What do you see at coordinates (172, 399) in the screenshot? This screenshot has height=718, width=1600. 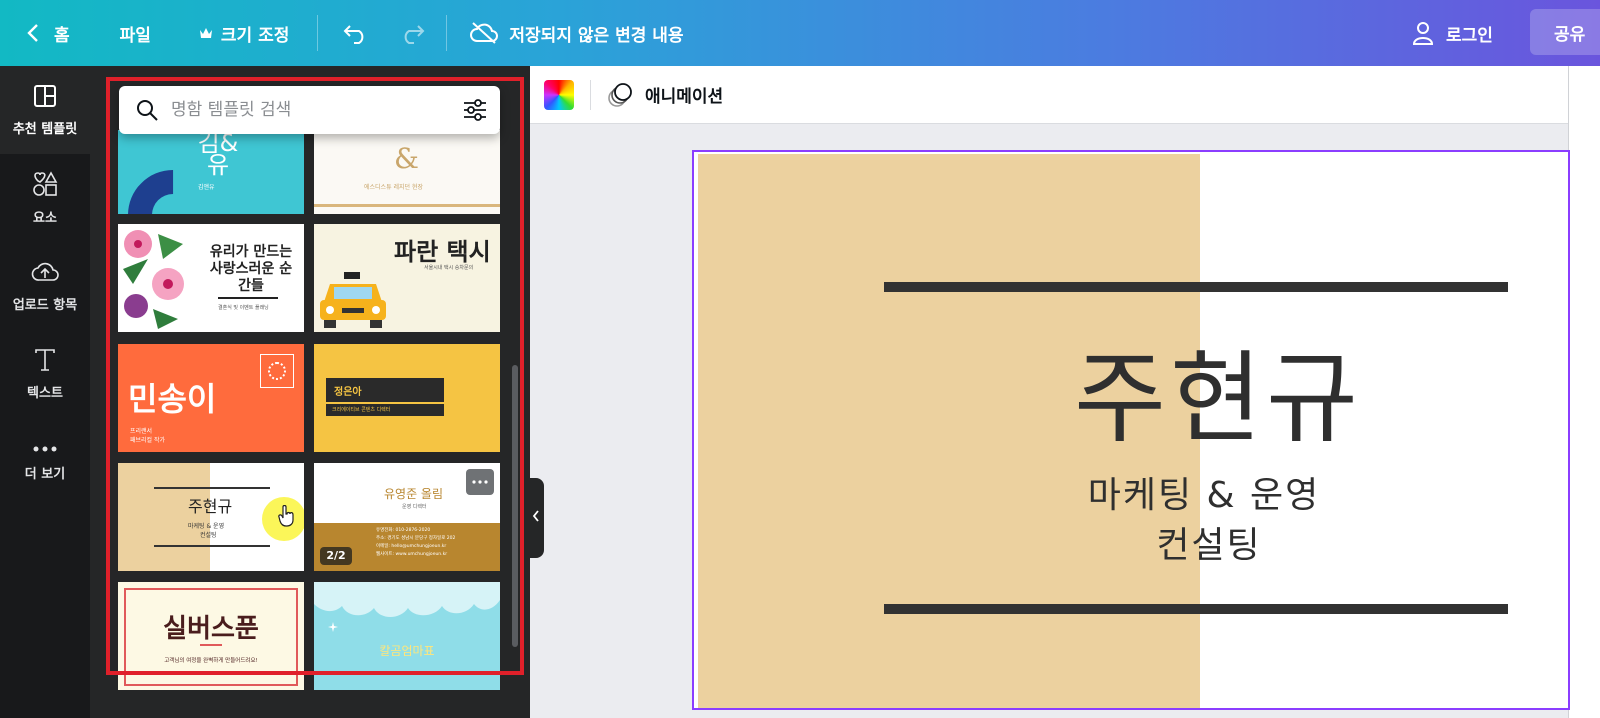 I see `tile-title: 민송이` at bounding box center [172, 399].